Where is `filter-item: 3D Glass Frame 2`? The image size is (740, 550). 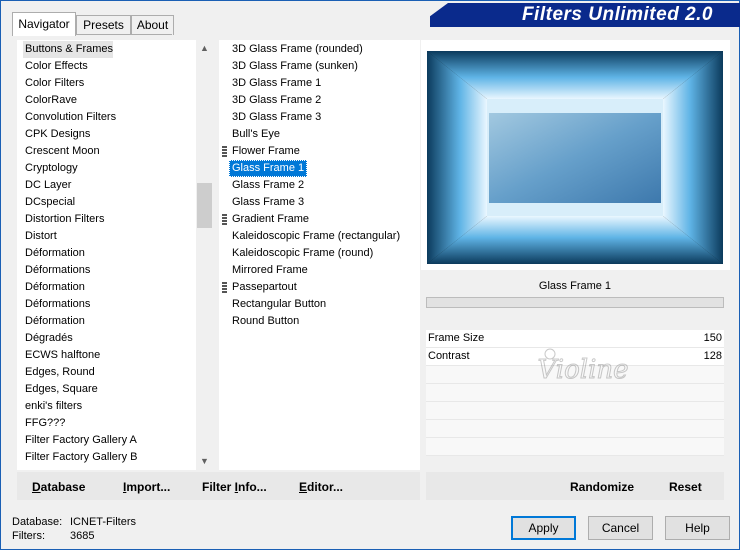
filter-item: 3D Glass Frame 2 is located at coordinates (276, 100).